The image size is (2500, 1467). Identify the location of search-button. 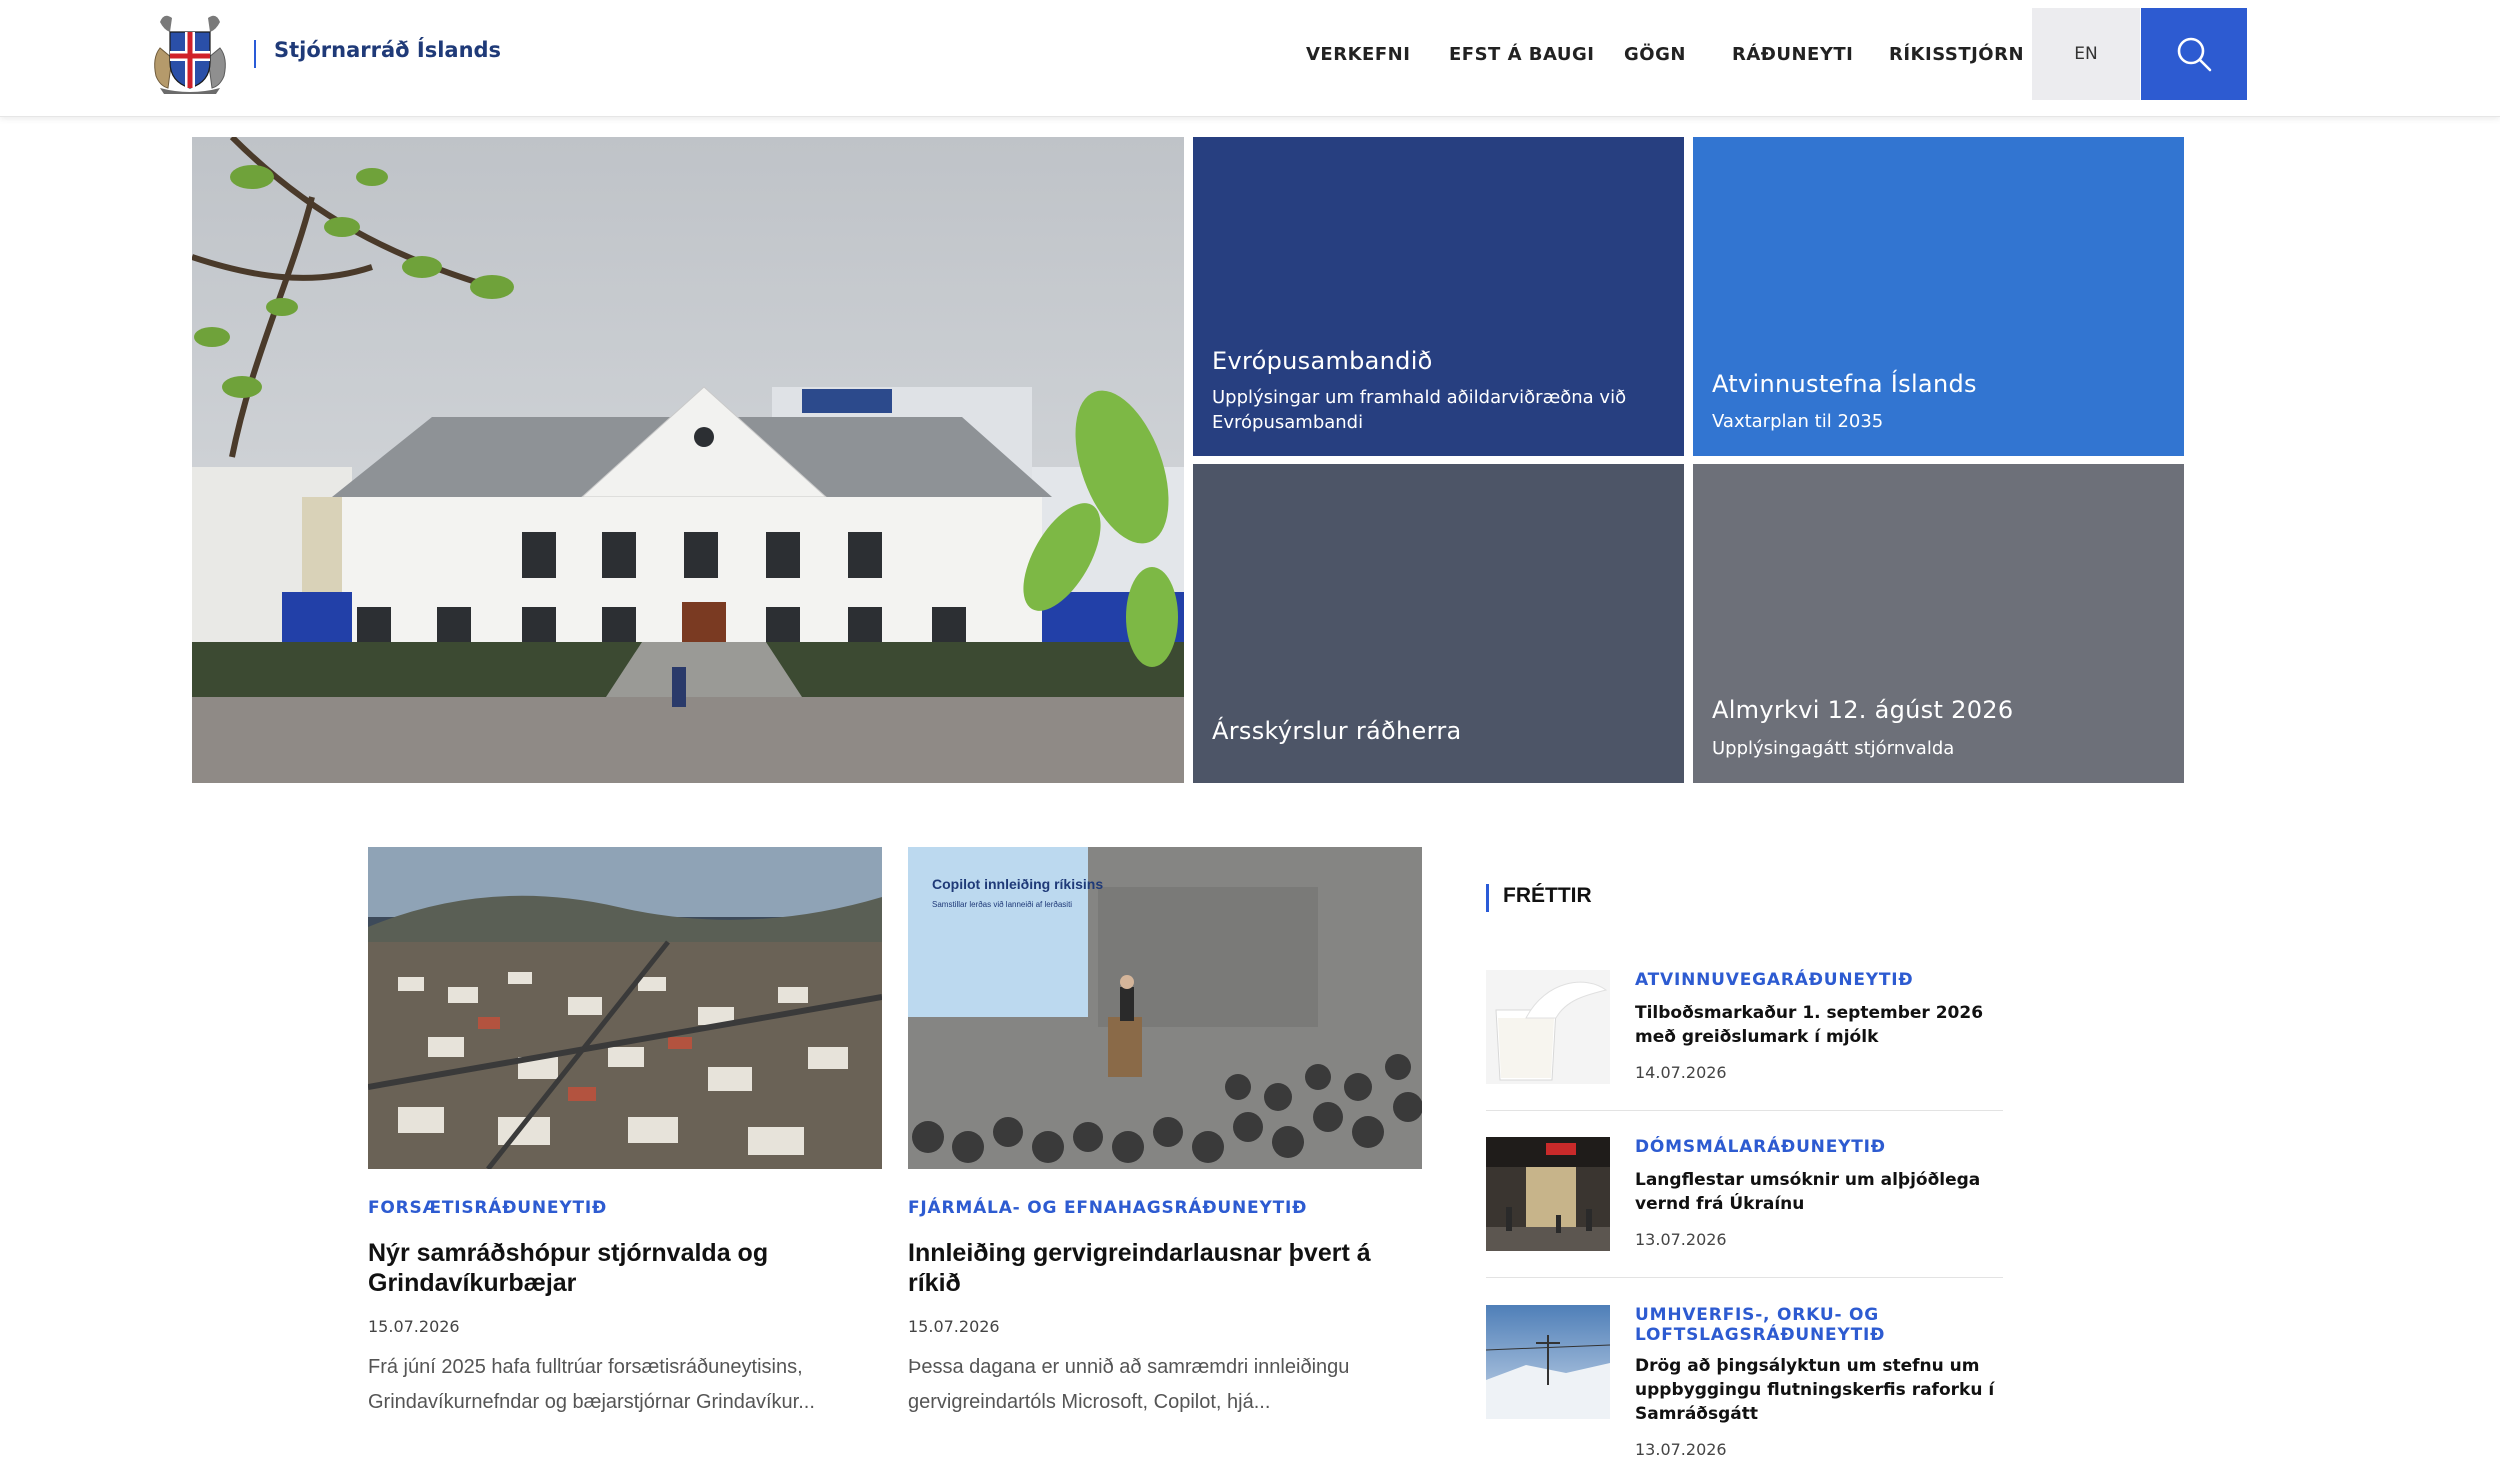
(2194, 54).